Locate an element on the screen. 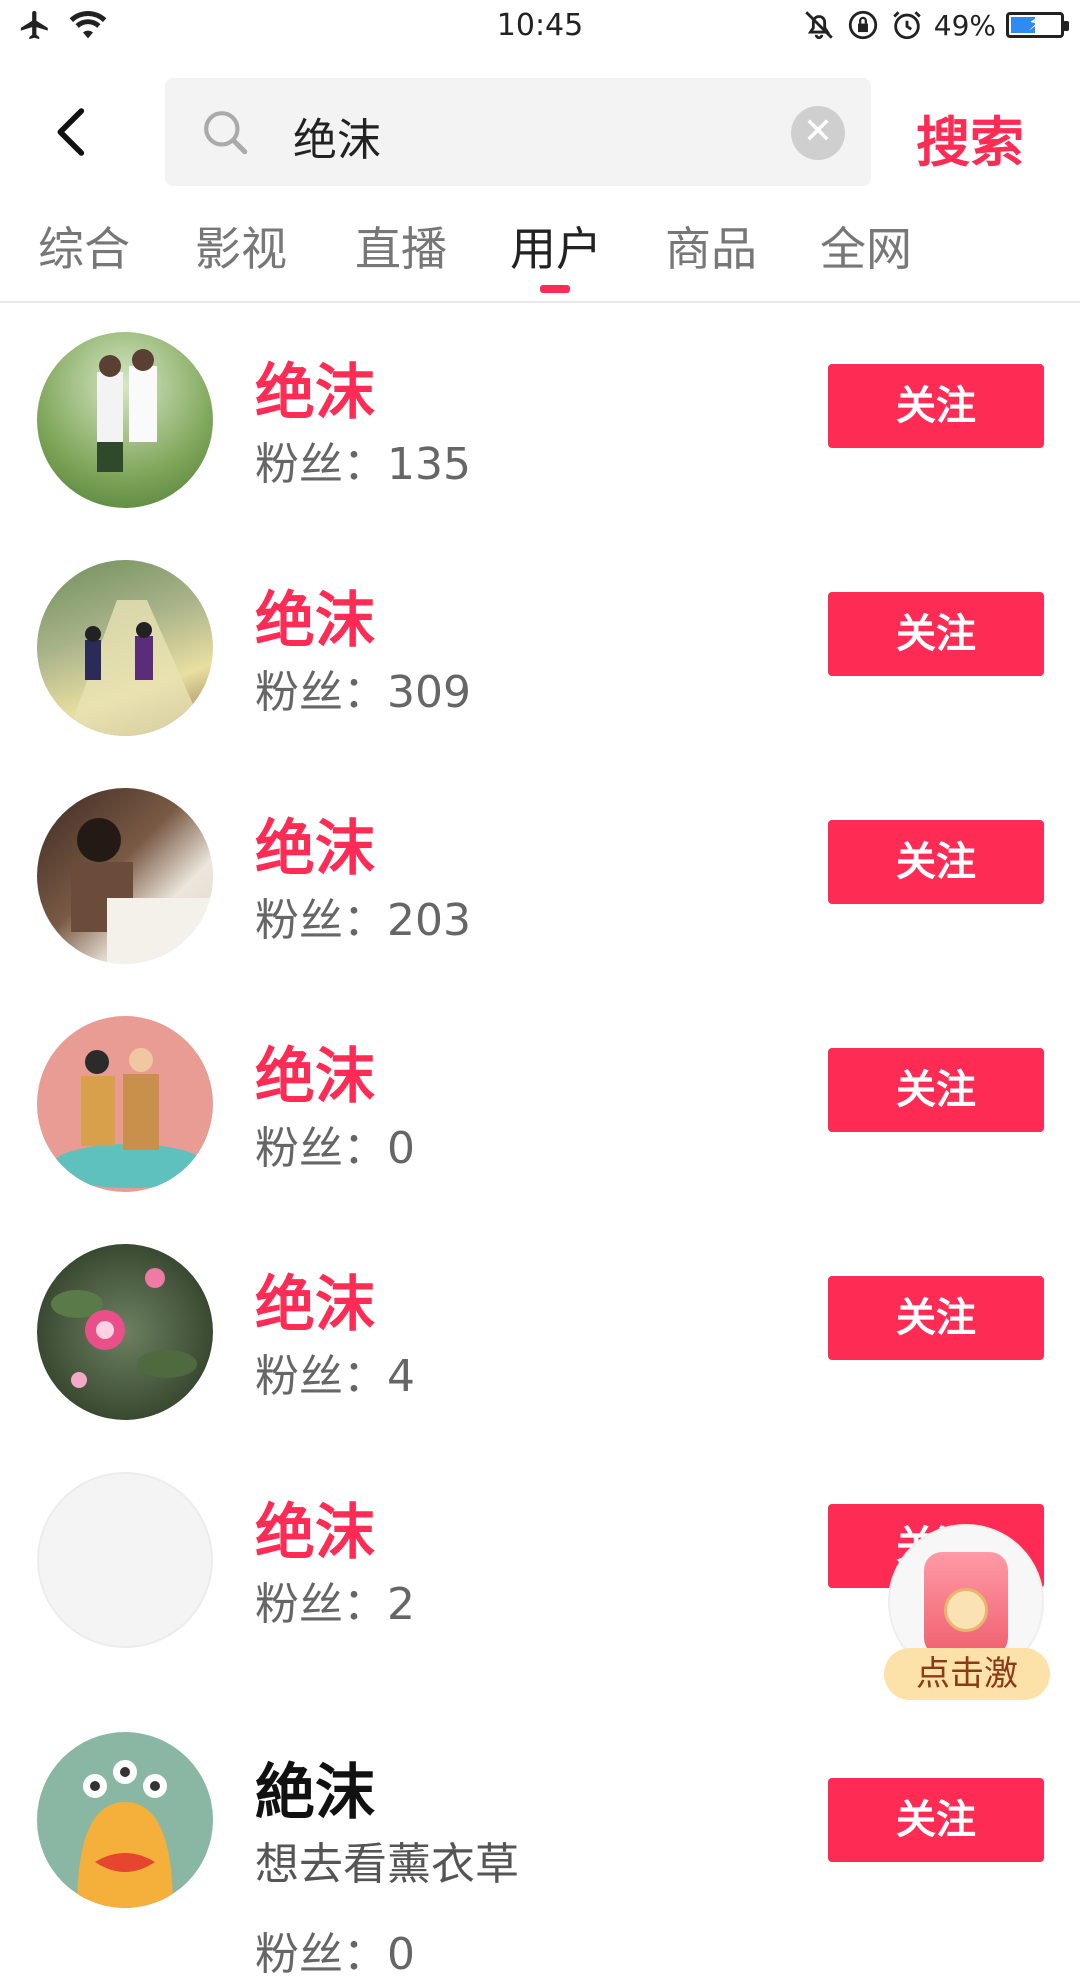 The height and width of the screenshot is (1982, 1080). charging-icon: ⚡ is located at coordinates (1035, 23).